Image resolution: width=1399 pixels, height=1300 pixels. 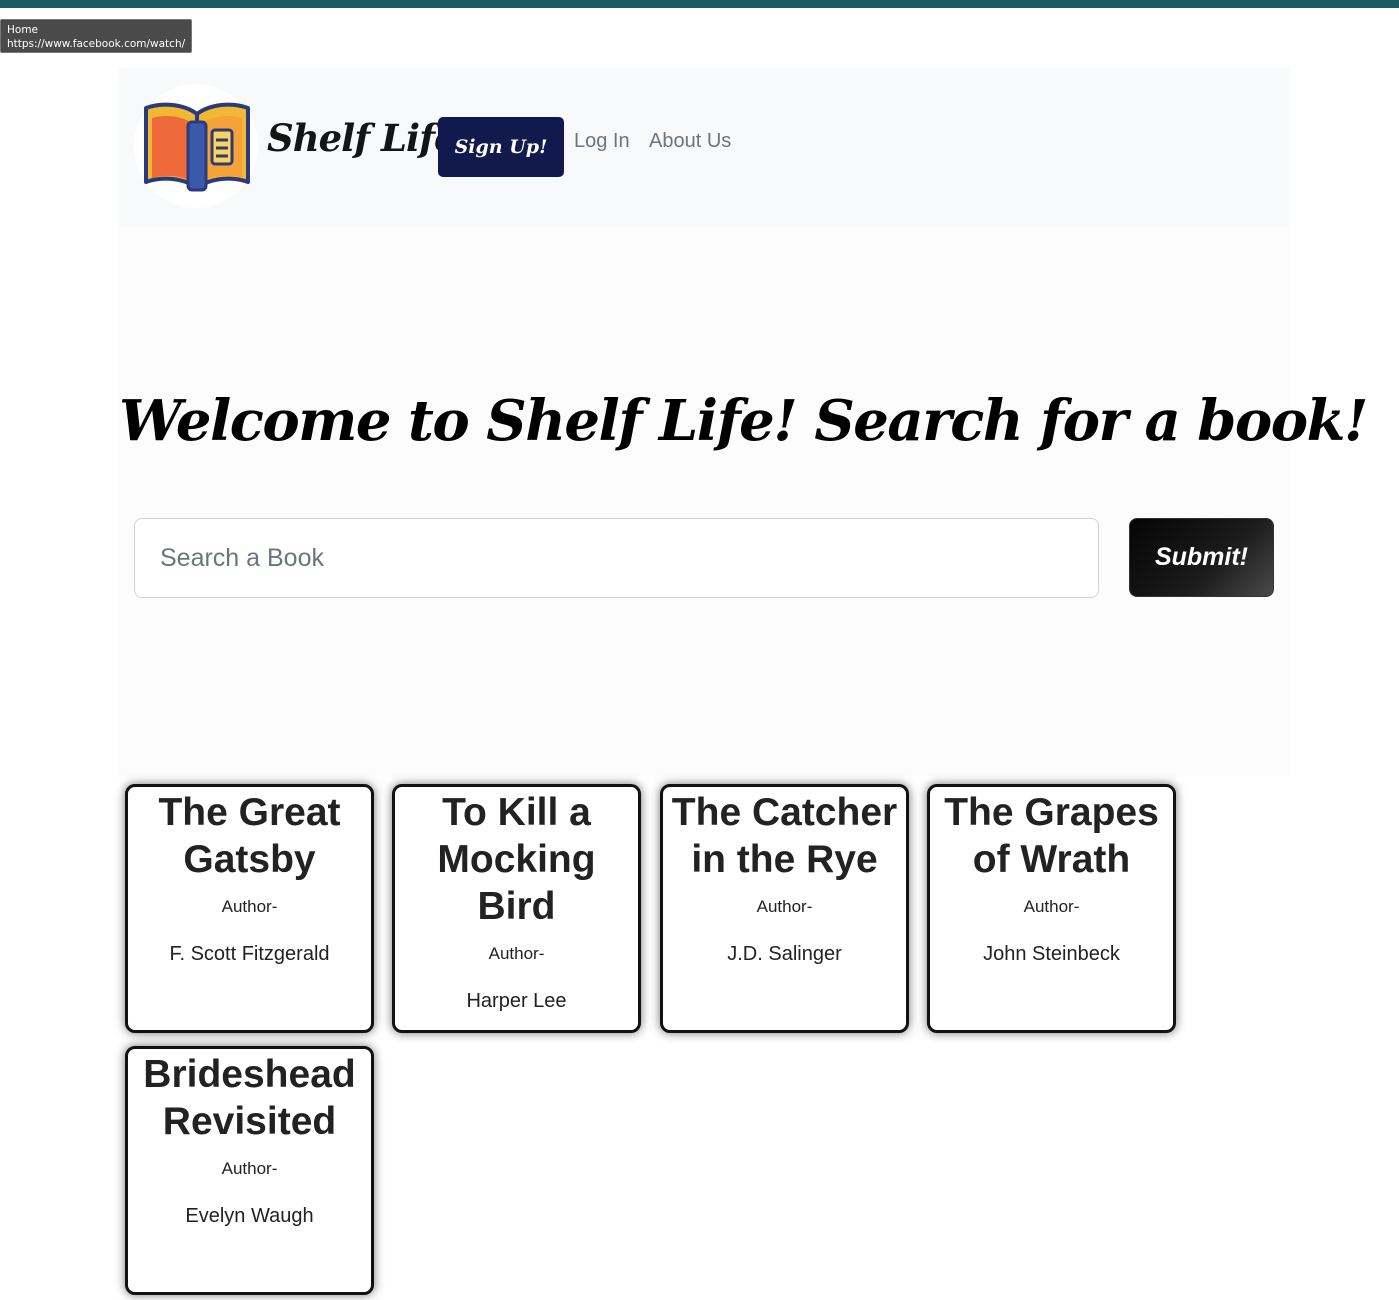 What do you see at coordinates (1051, 954) in the screenshot?
I see `book-author: John Steinbeck` at bounding box center [1051, 954].